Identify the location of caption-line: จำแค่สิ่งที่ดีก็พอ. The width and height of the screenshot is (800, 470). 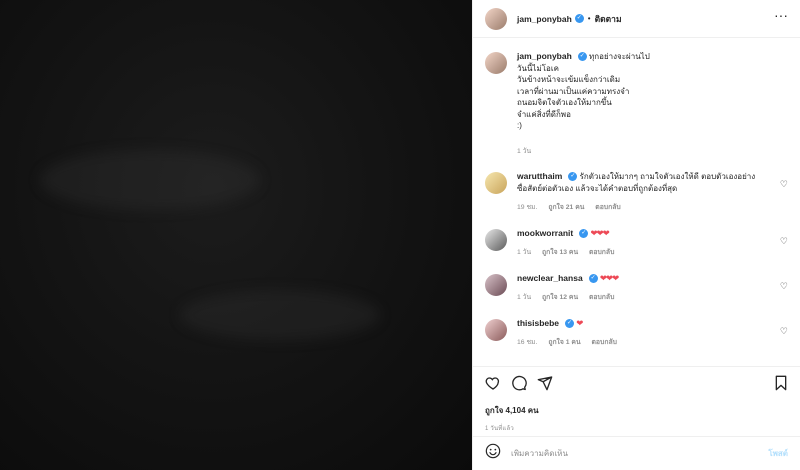
(544, 114).